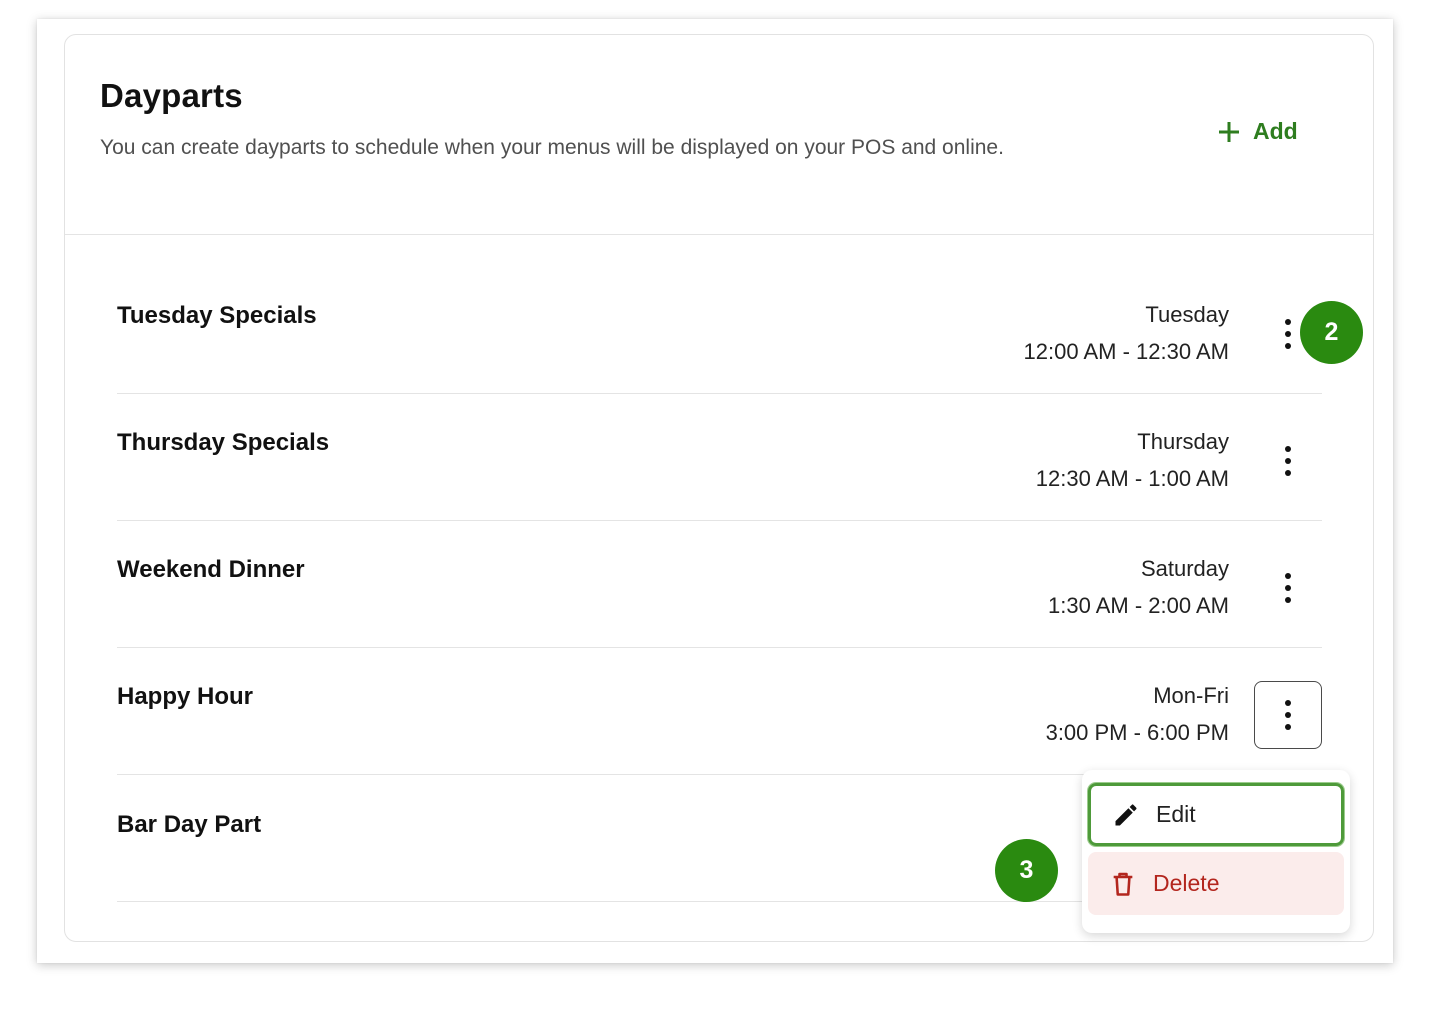  Describe the element at coordinates (171, 95) in the screenshot. I see `page-title: Dayparts` at that location.